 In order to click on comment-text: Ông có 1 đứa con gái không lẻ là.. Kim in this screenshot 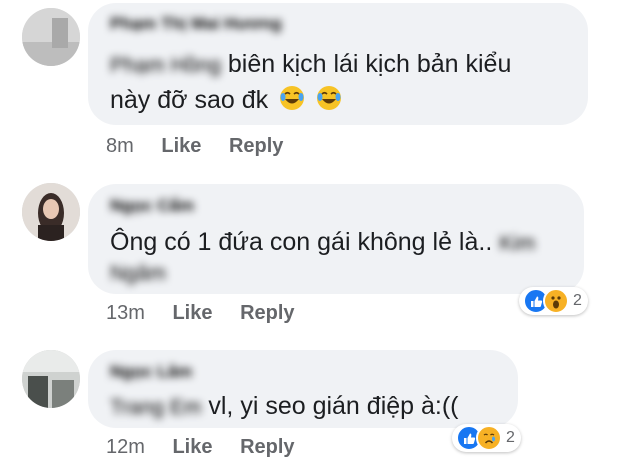, I will do `click(322, 243)`.